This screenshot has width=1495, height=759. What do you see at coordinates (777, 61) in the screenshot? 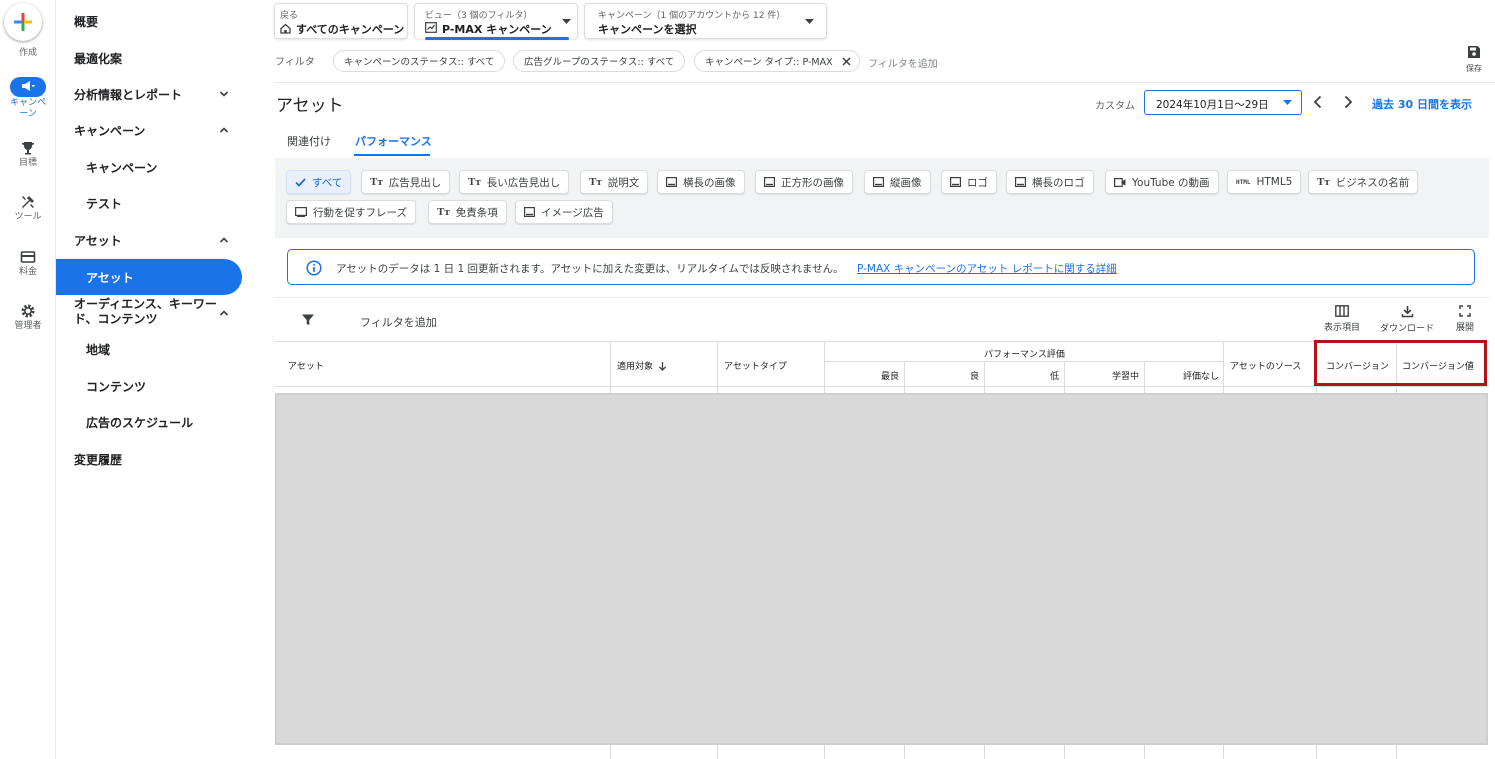
I see `filter-chip-campaign-type: キャンペーン タイプ:: P-MAX` at bounding box center [777, 61].